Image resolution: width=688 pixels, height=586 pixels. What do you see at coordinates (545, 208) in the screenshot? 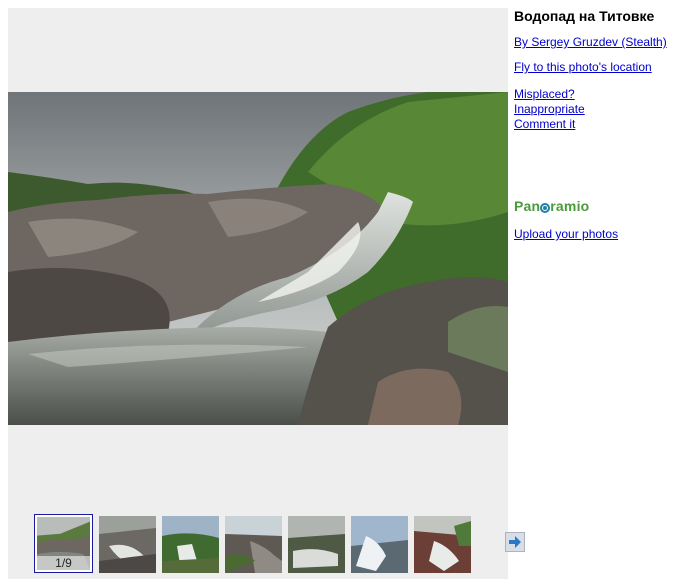
I see `logo-ring-icon` at bounding box center [545, 208].